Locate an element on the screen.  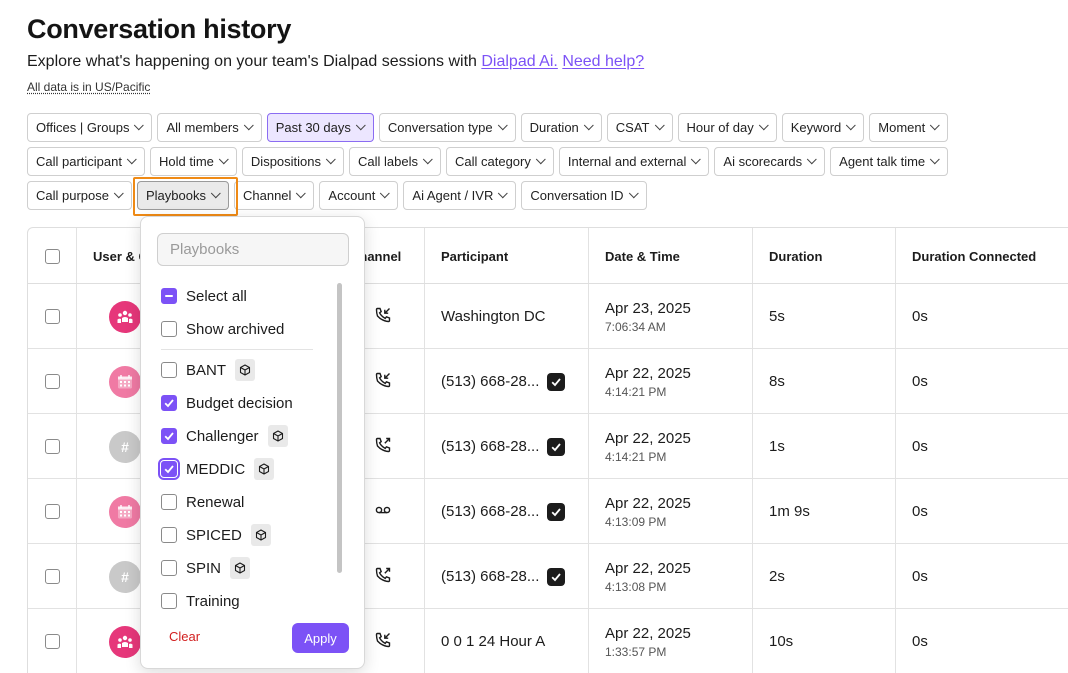
show-archived-checkbox is located at coordinates (169, 329).